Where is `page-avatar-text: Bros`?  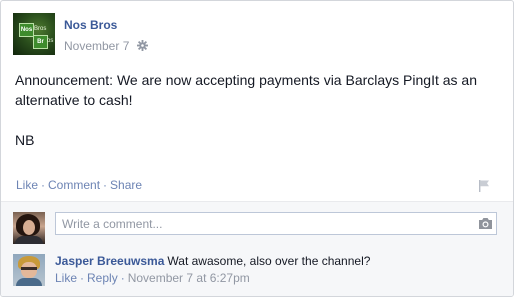
page-avatar-text: Bros is located at coordinates (40, 29).